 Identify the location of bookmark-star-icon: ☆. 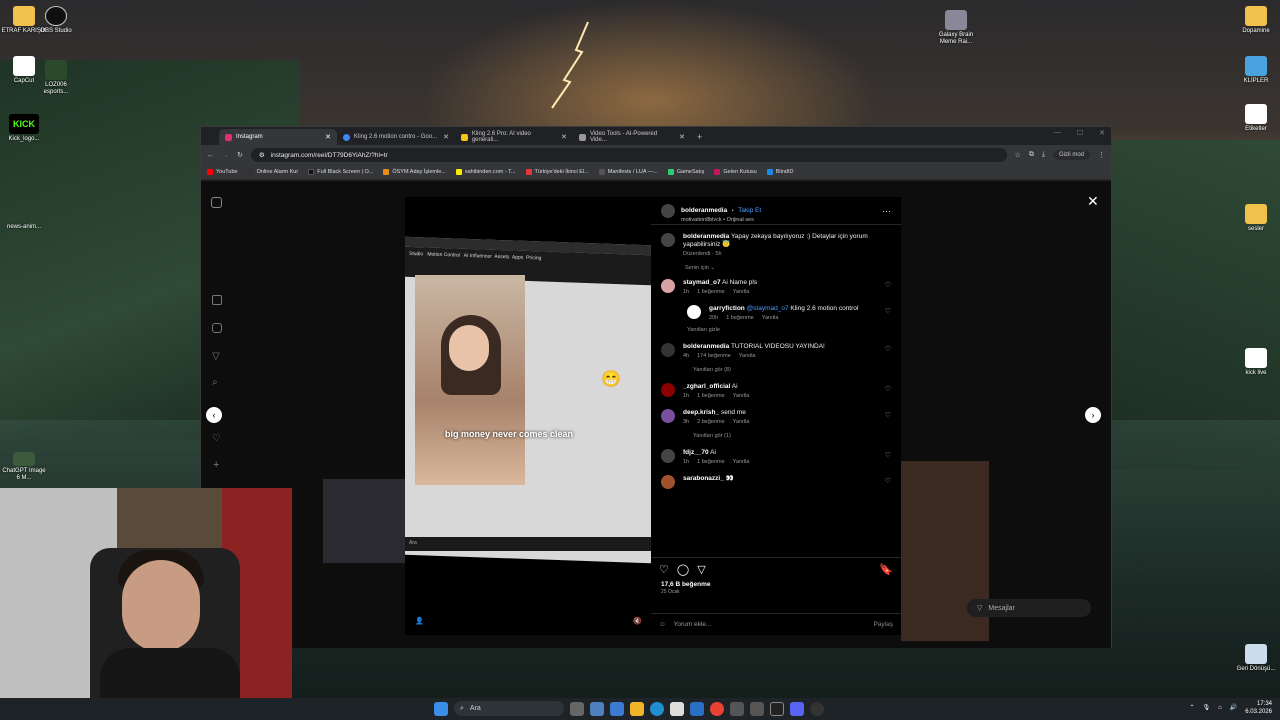
(1018, 155).